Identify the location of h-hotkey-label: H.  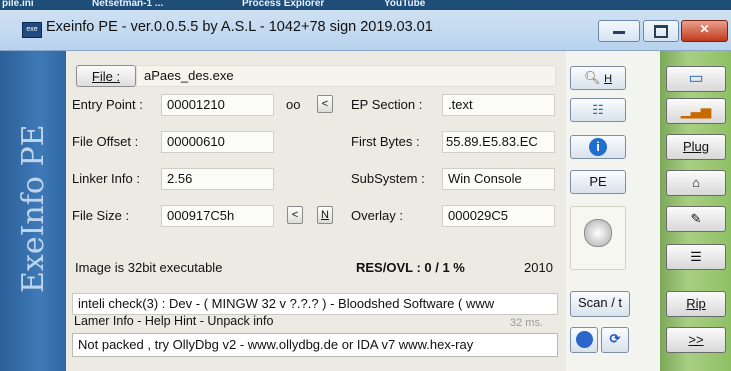
(608, 79).